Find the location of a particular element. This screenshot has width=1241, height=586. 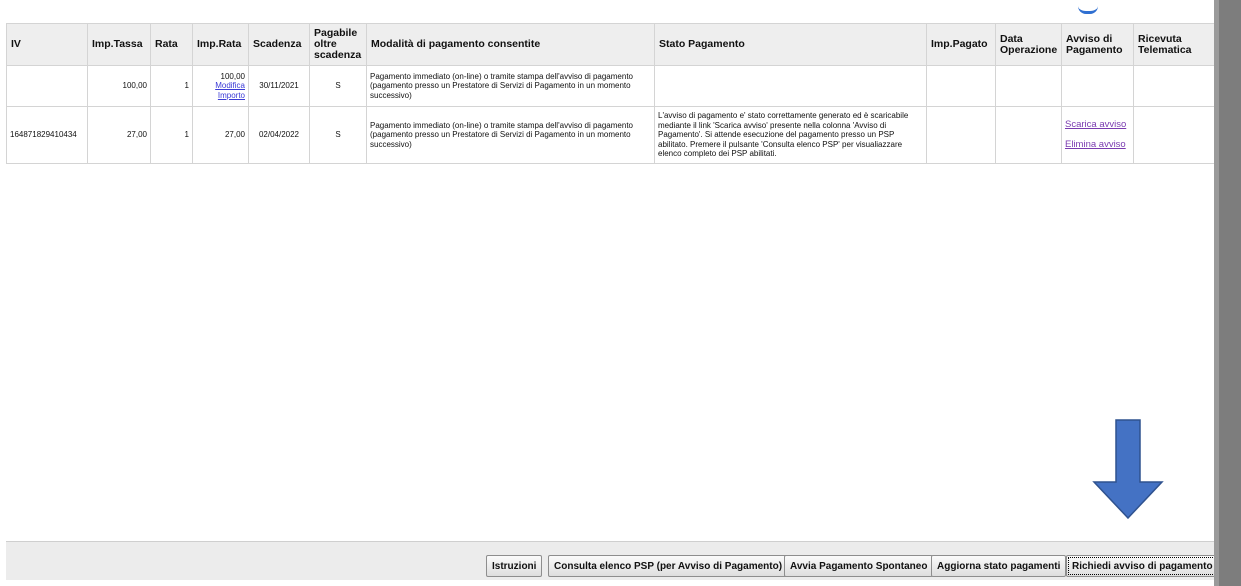

scrollbar-edge is located at coordinates (1216, 293).